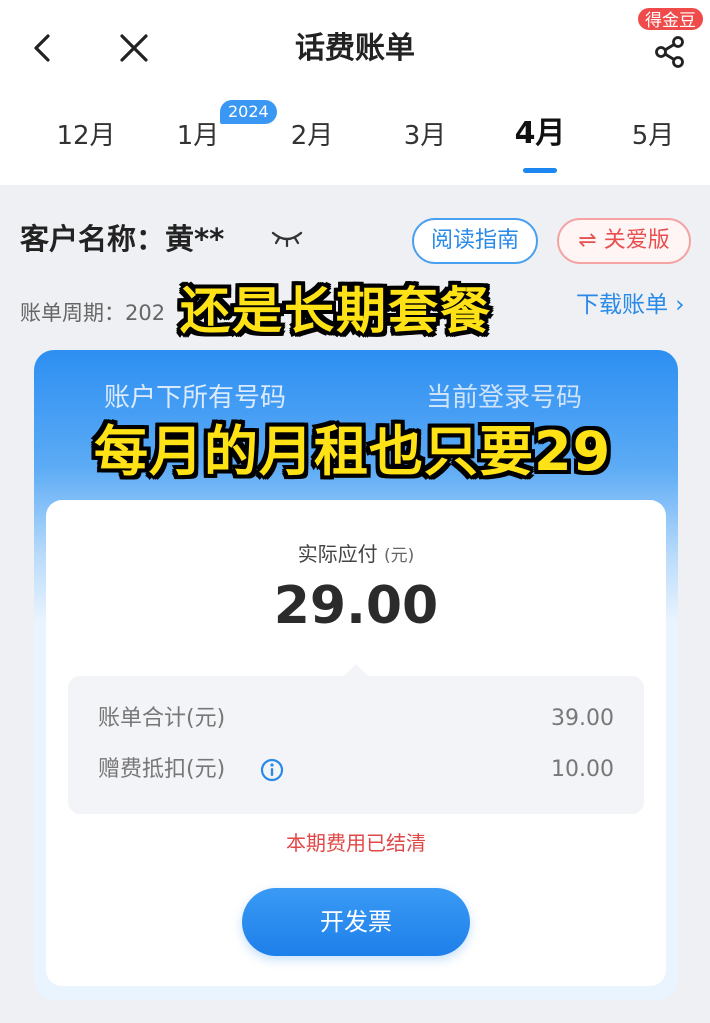  What do you see at coordinates (582, 718) in the screenshot?
I see `detail-value: 39.00` at bounding box center [582, 718].